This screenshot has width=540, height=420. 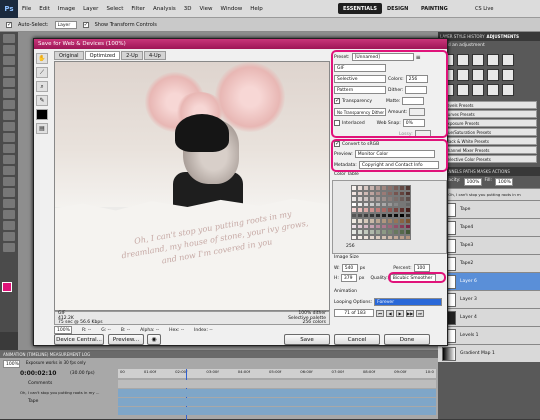 What do you see at coordinates (489, 171) in the screenshot?
I see `layers-panel-tabs: CHANNELS PATHS MASKS ACTIONS` at bounding box center [489, 171].